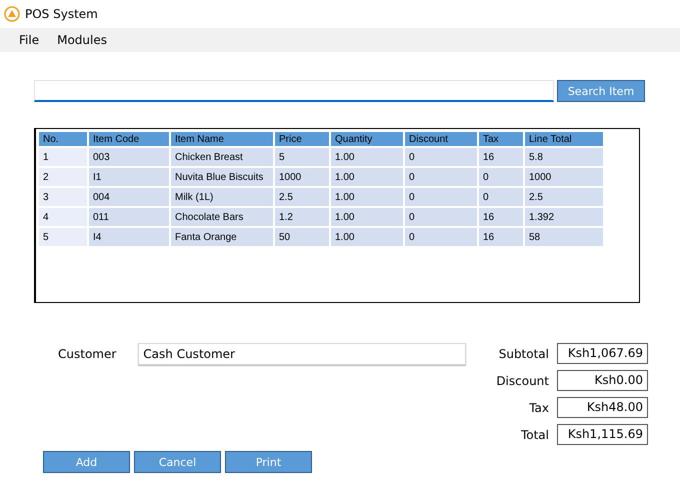 Image resolution: width=680 pixels, height=493 pixels. Describe the element at coordinates (602, 434) in the screenshot. I see `total-value: Ksh1,115.69` at that location.